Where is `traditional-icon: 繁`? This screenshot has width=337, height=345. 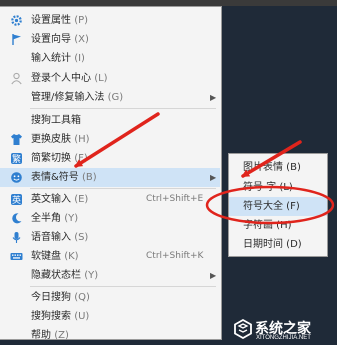
traditional-icon: 繁 is located at coordinates (16, 158).